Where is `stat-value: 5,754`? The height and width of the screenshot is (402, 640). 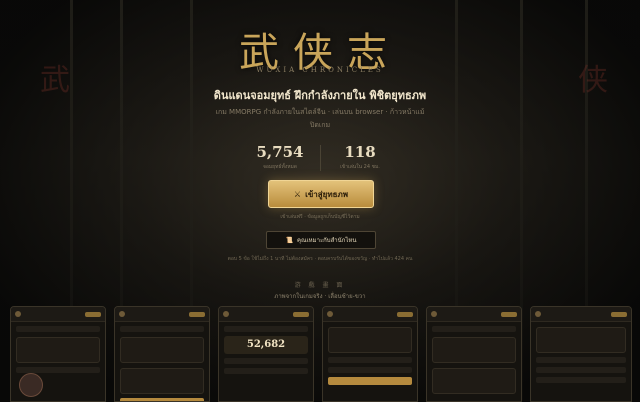
stat-value: 5,754 is located at coordinates (280, 152).